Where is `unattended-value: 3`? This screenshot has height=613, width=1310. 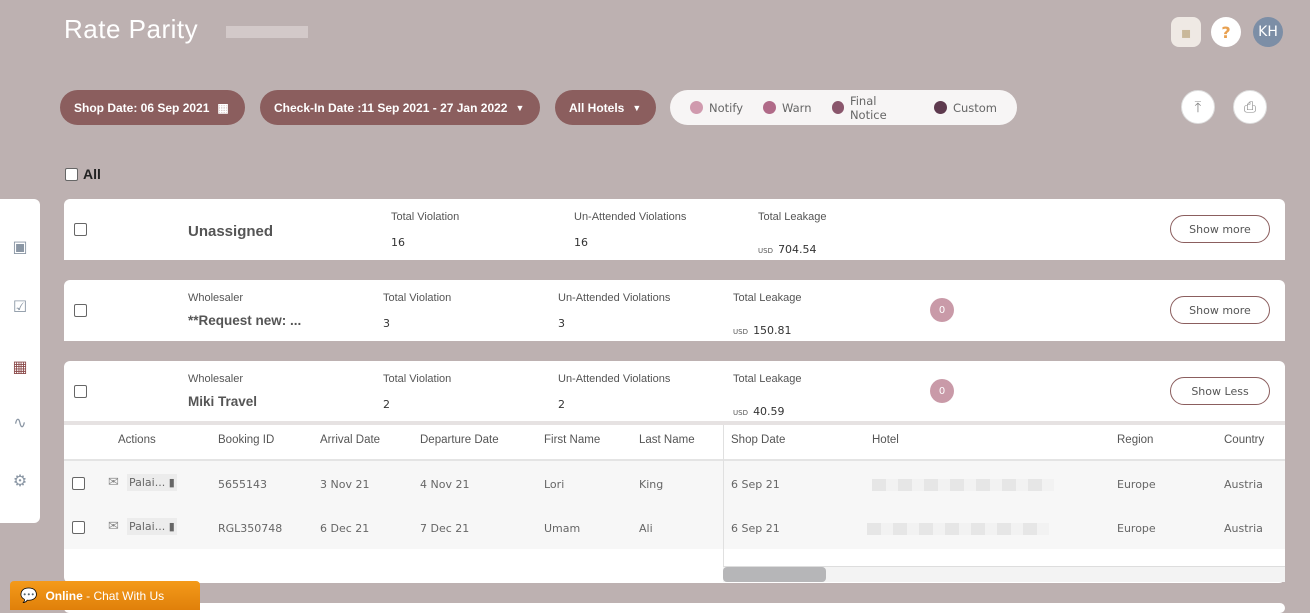 unattended-value: 3 is located at coordinates (561, 323).